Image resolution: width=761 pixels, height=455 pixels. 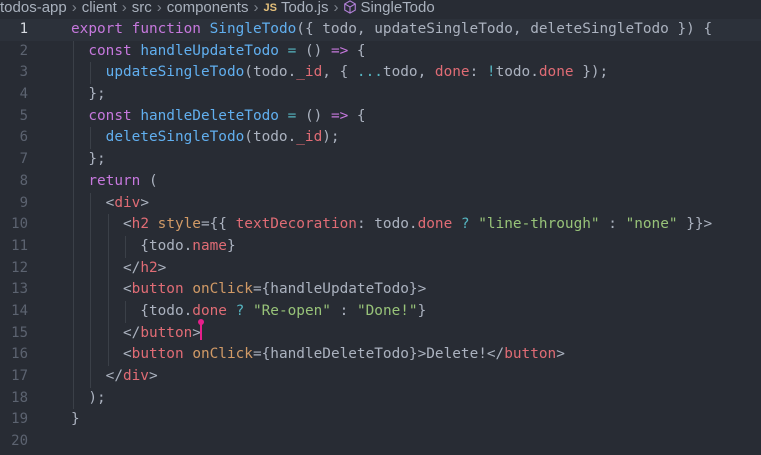 I want to click on code-line: 5 const handleDeleteTodo = () => {, so click(x=380, y=116).